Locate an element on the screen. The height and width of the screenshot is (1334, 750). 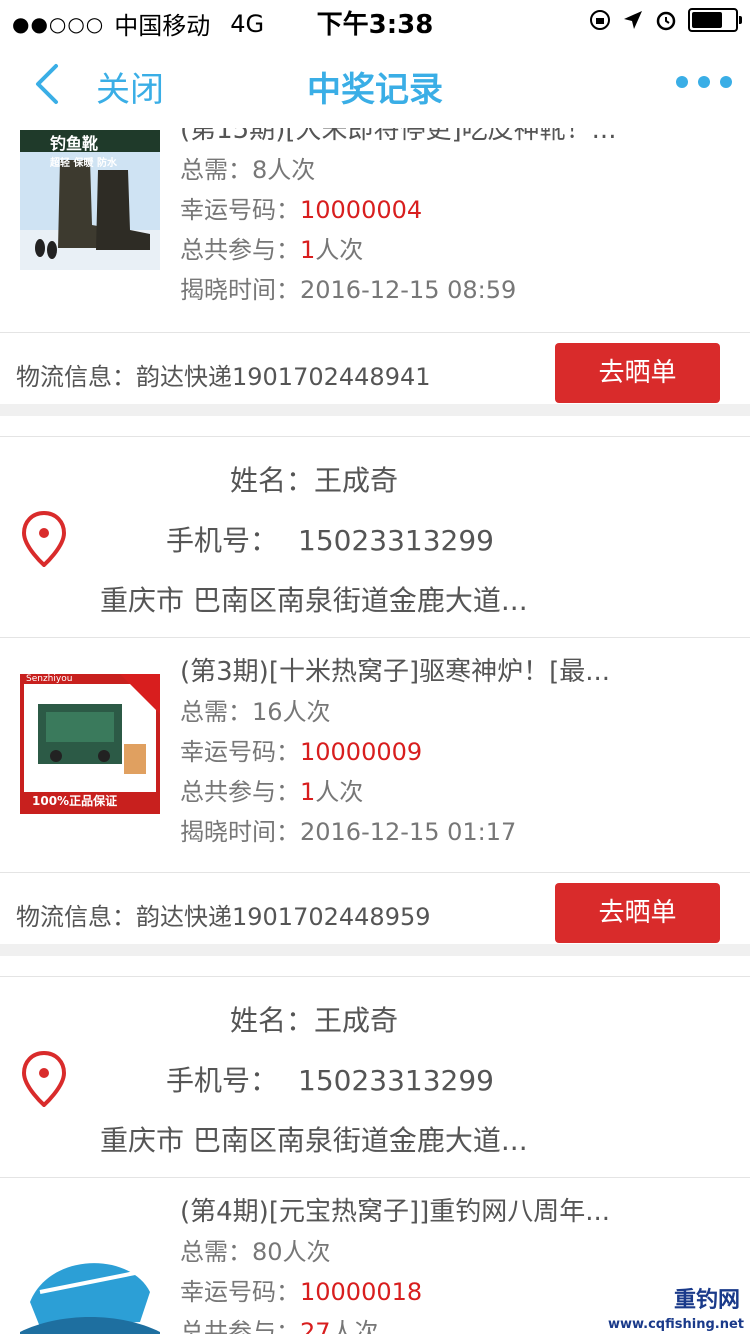
product-image-boots: 钓鱼靴 超轻 保暖 防水 is located at coordinates (90, 200).